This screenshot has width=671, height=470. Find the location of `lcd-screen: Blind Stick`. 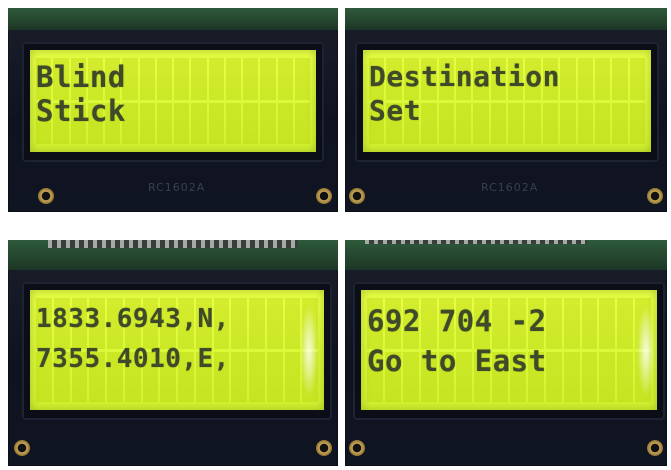

lcd-screen: Blind Stick is located at coordinates (173, 101).